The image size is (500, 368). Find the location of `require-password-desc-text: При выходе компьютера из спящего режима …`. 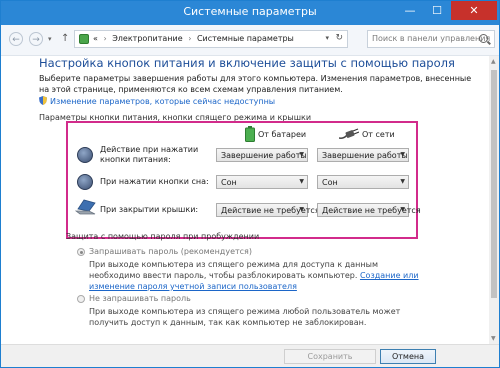

require-password-desc-text: При выходе компьютера из спящего режима … is located at coordinates (233, 270).